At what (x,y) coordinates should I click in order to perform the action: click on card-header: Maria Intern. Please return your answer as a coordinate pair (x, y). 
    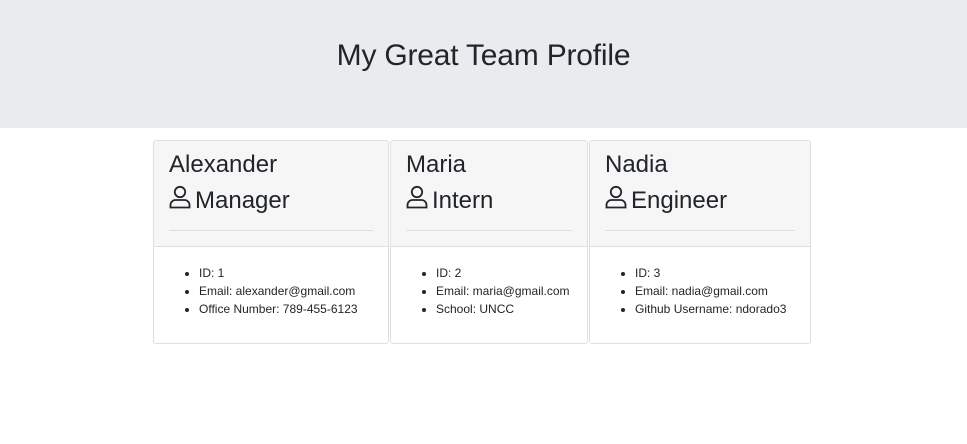
    Looking at the image, I should click on (489, 194).